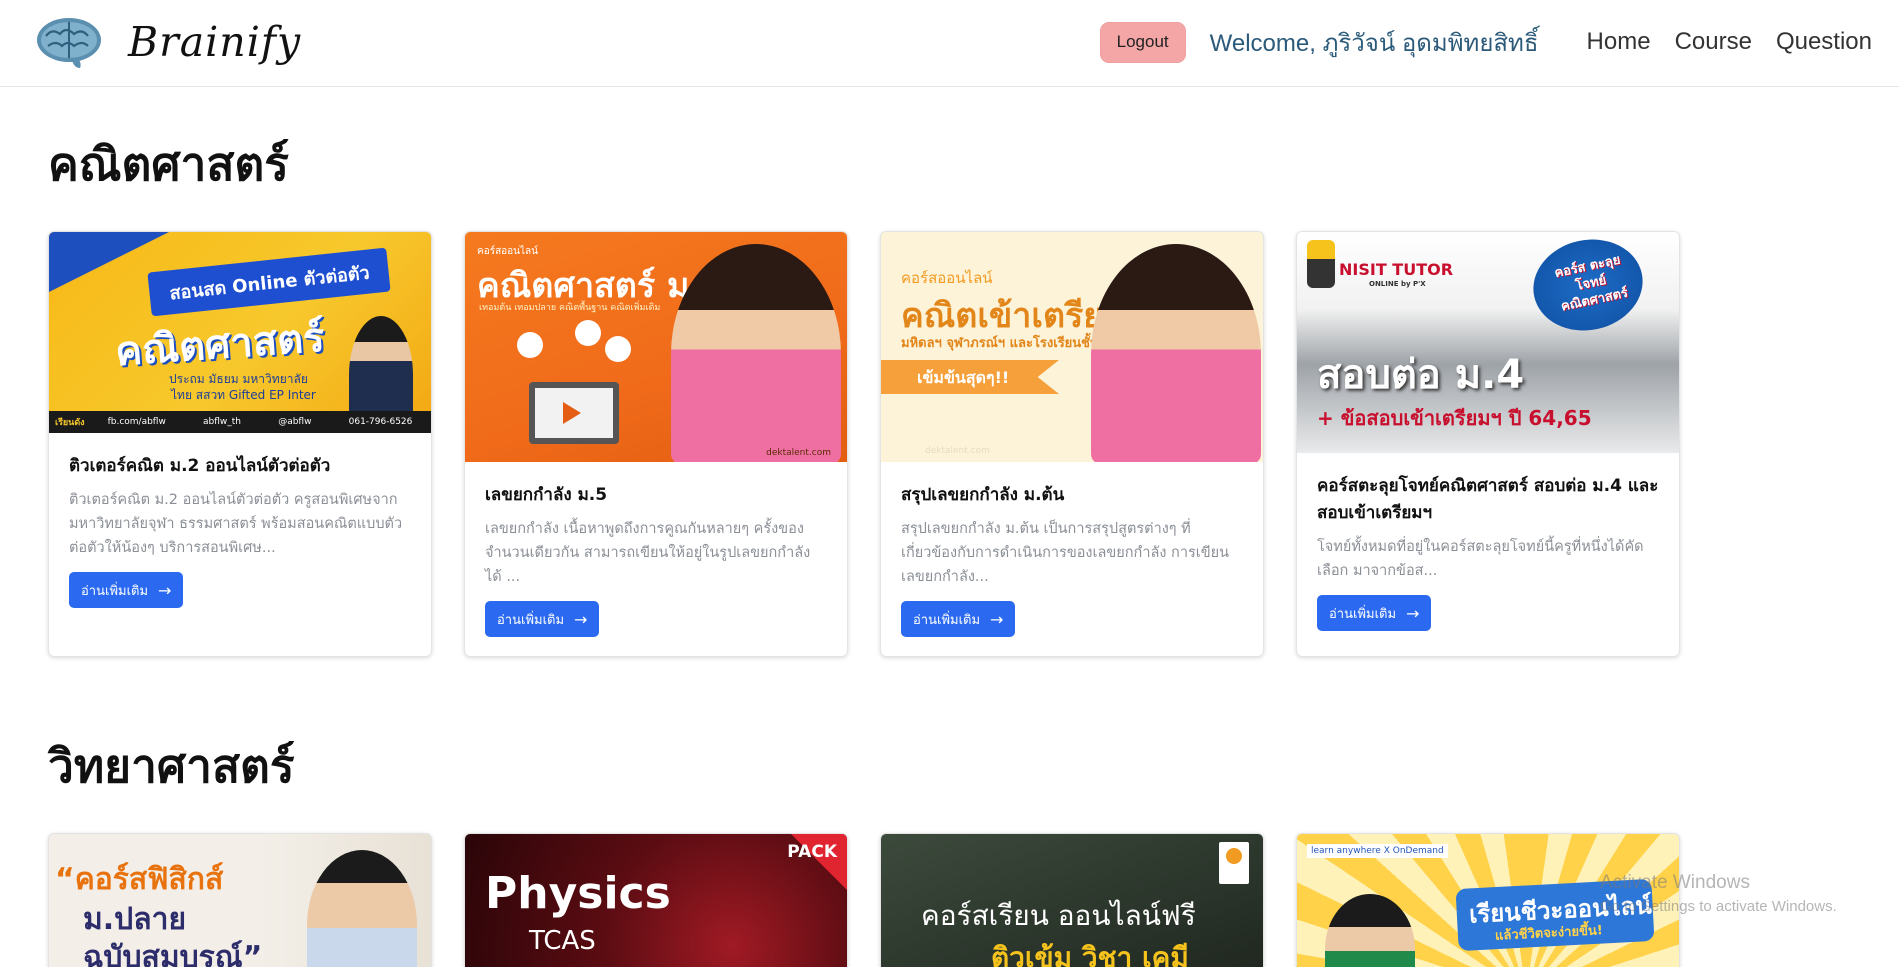  What do you see at coordinates (1421, 375) in the screenshot?
I see `banner-line1: สอบต่อ ม.4` at bounding box center [1421, 375].